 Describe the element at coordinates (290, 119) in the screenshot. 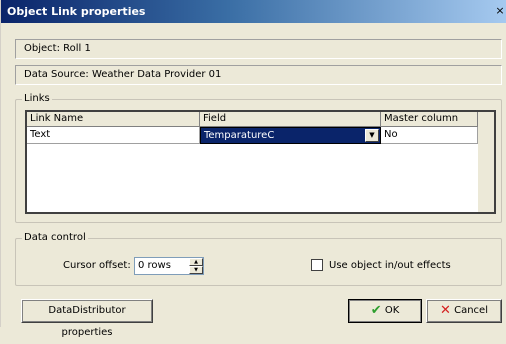

I see `column-header-field: Field` at that location.